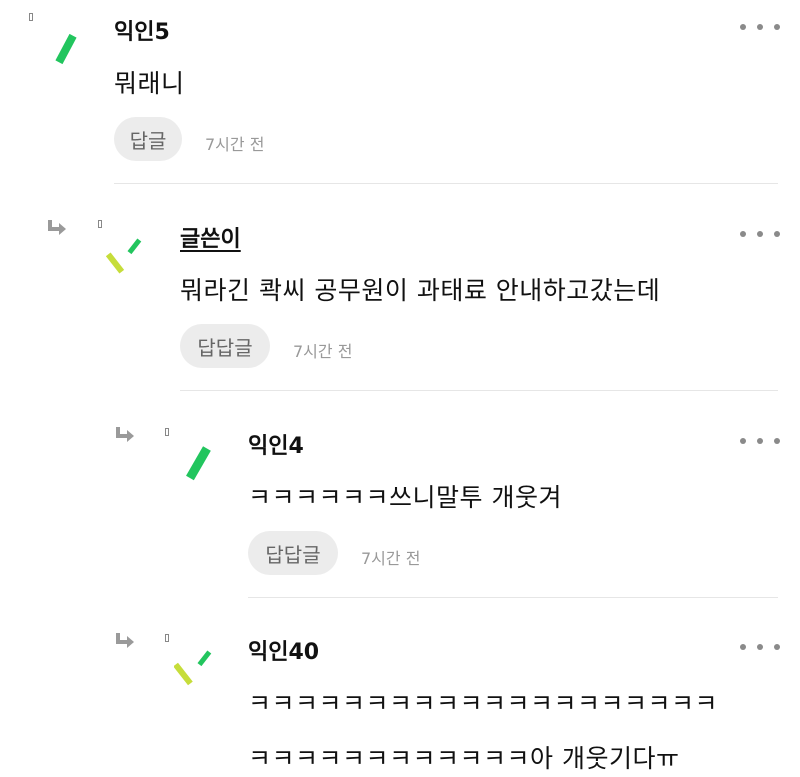 The width and height of the screenshot is (800, 777). I want to click on comment-text-line-2: ㅋㅋㅋㅋㅋㅋㅋㅋㅋㅋㅋㅋ아 개웃기다ㅠ, so click(464, 758).